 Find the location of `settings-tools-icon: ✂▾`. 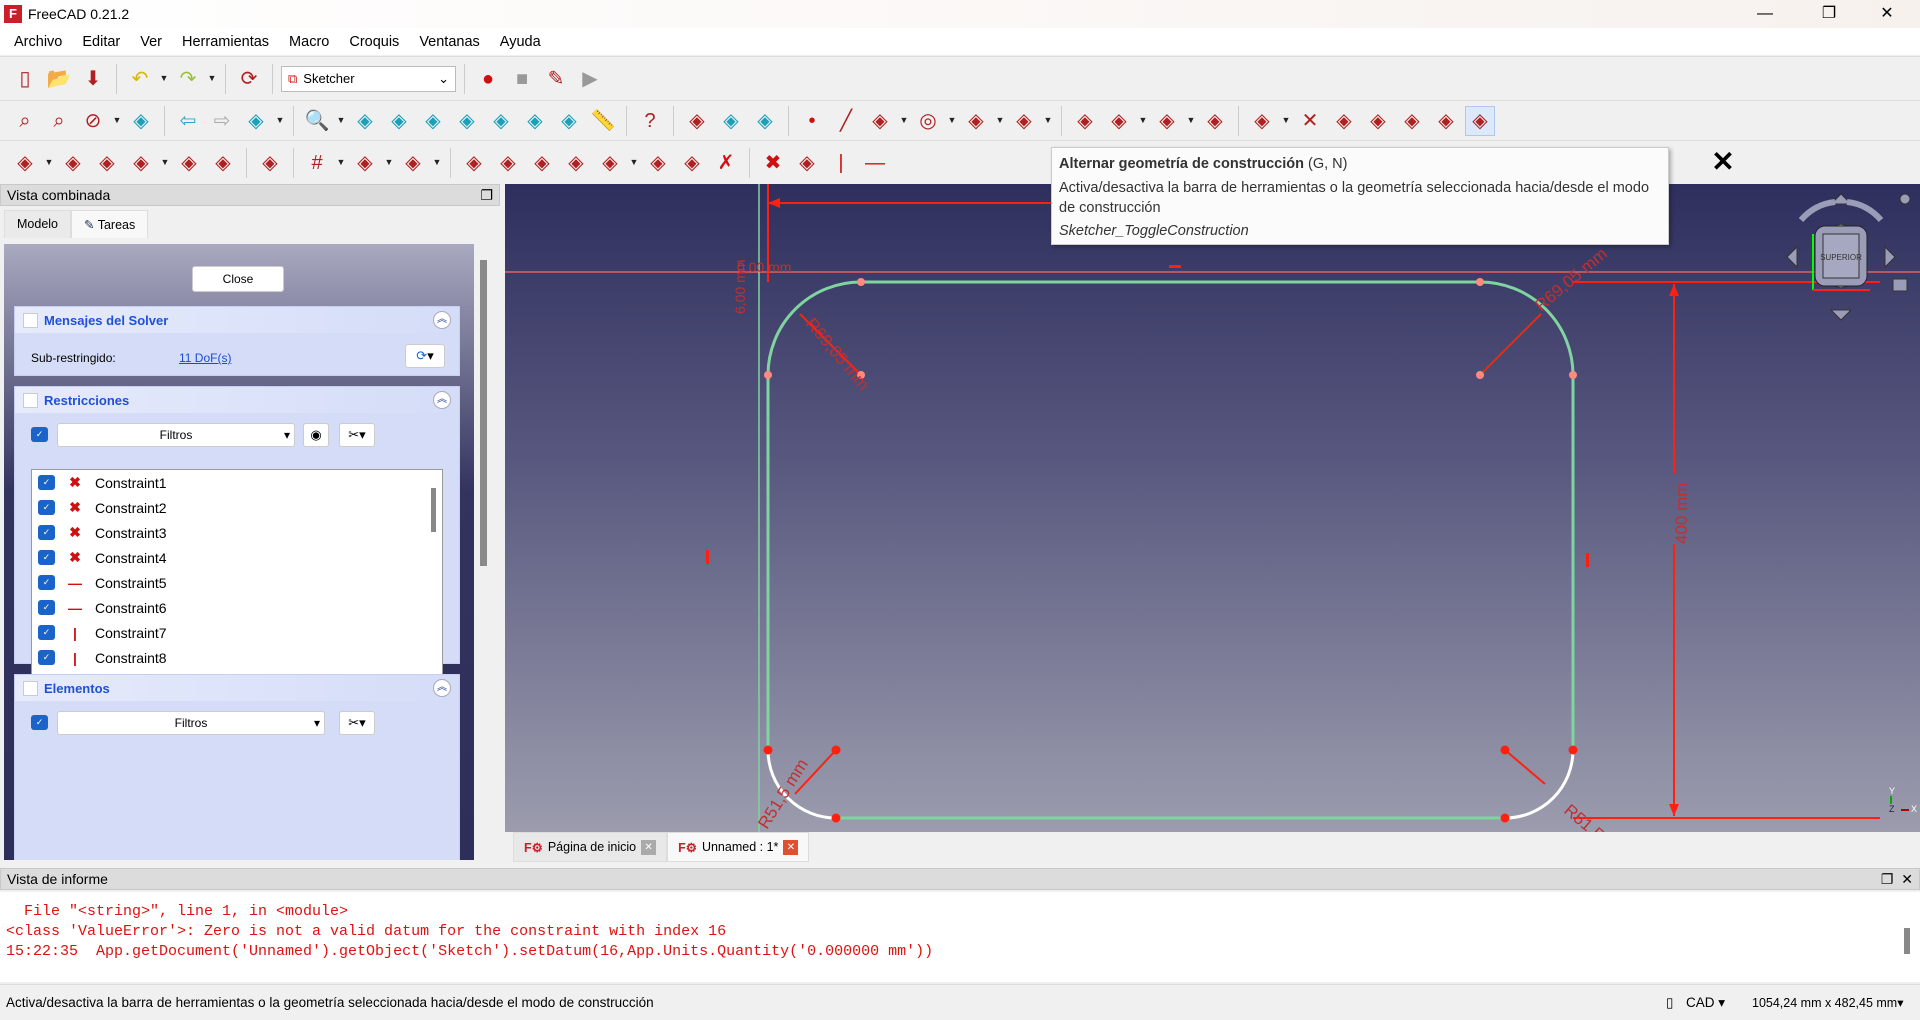

settings-tools-icon: ✂▾ is located at coordinates (357, 435).